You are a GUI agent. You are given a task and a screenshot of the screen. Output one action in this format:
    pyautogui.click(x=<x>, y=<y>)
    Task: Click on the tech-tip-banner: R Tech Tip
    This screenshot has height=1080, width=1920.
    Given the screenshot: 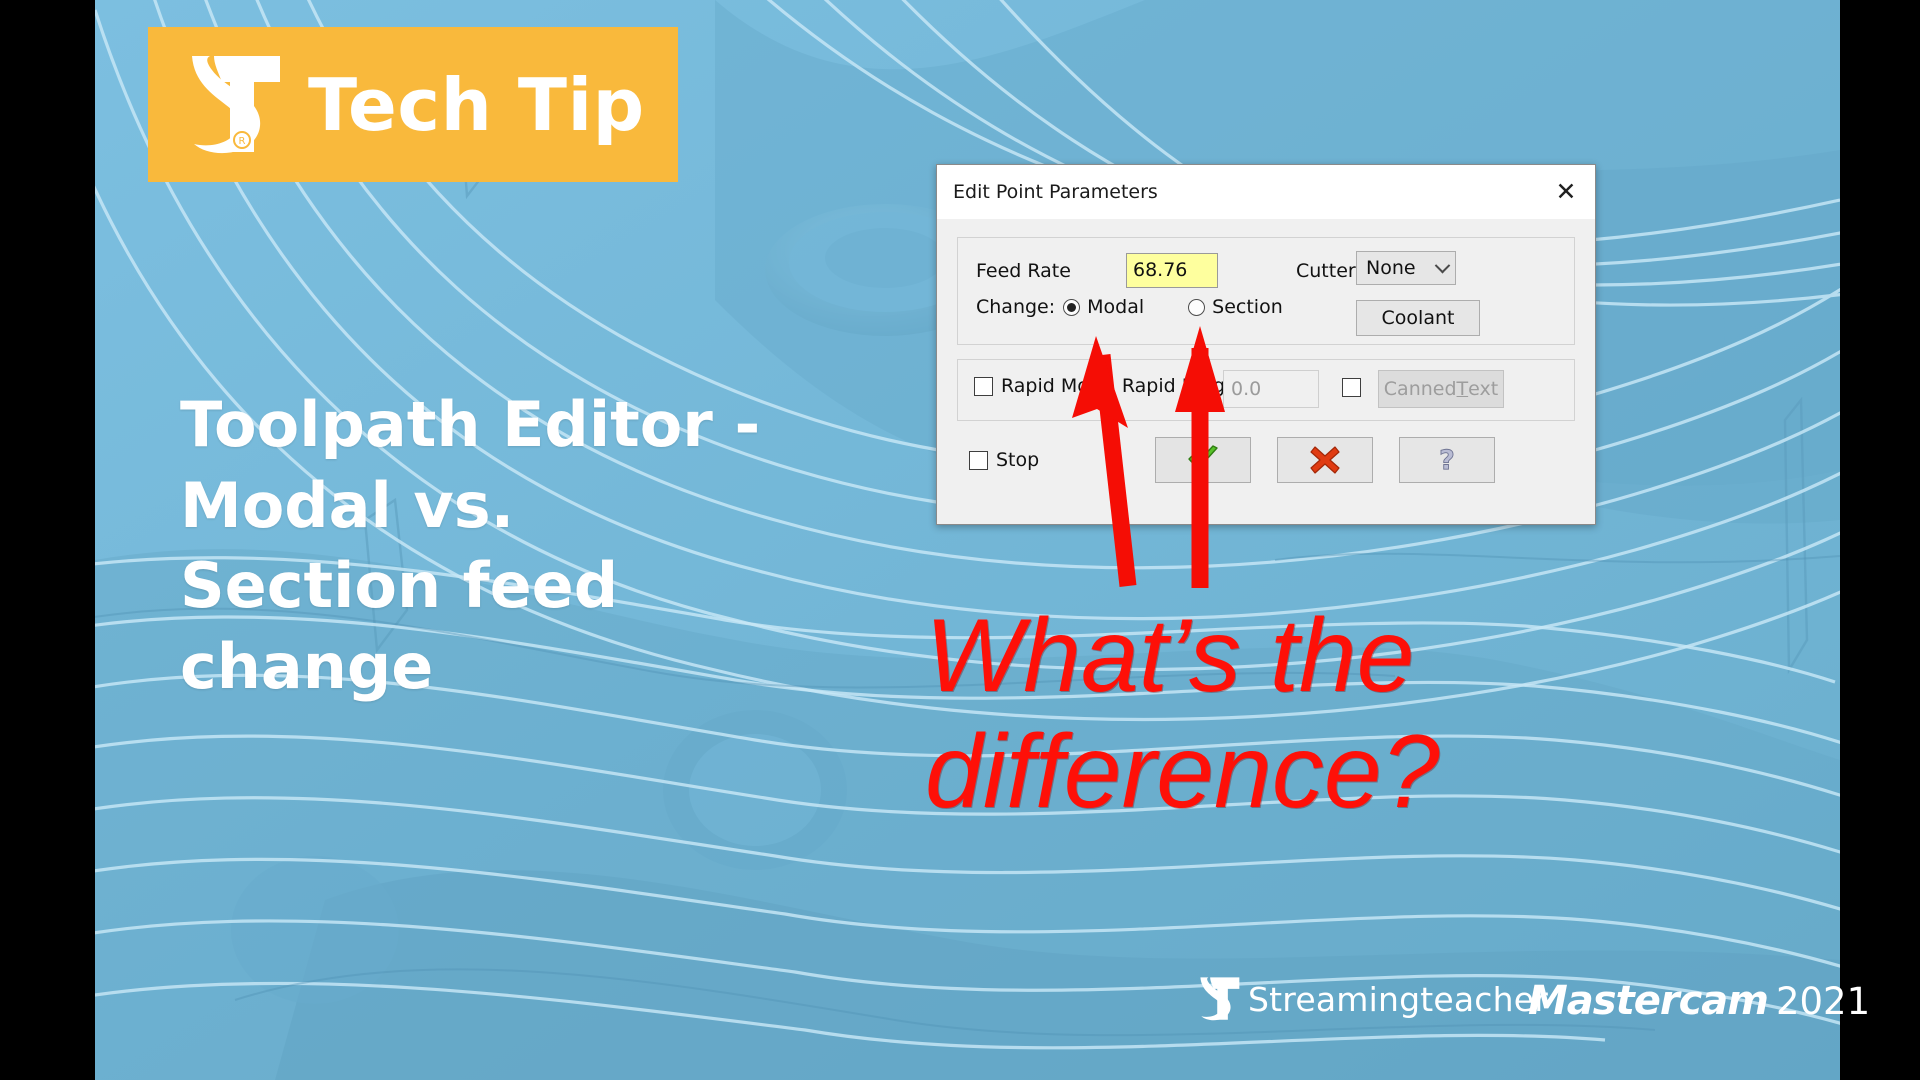 What is the action you would take?
    pyautogui.click(x=413, y=104)
    